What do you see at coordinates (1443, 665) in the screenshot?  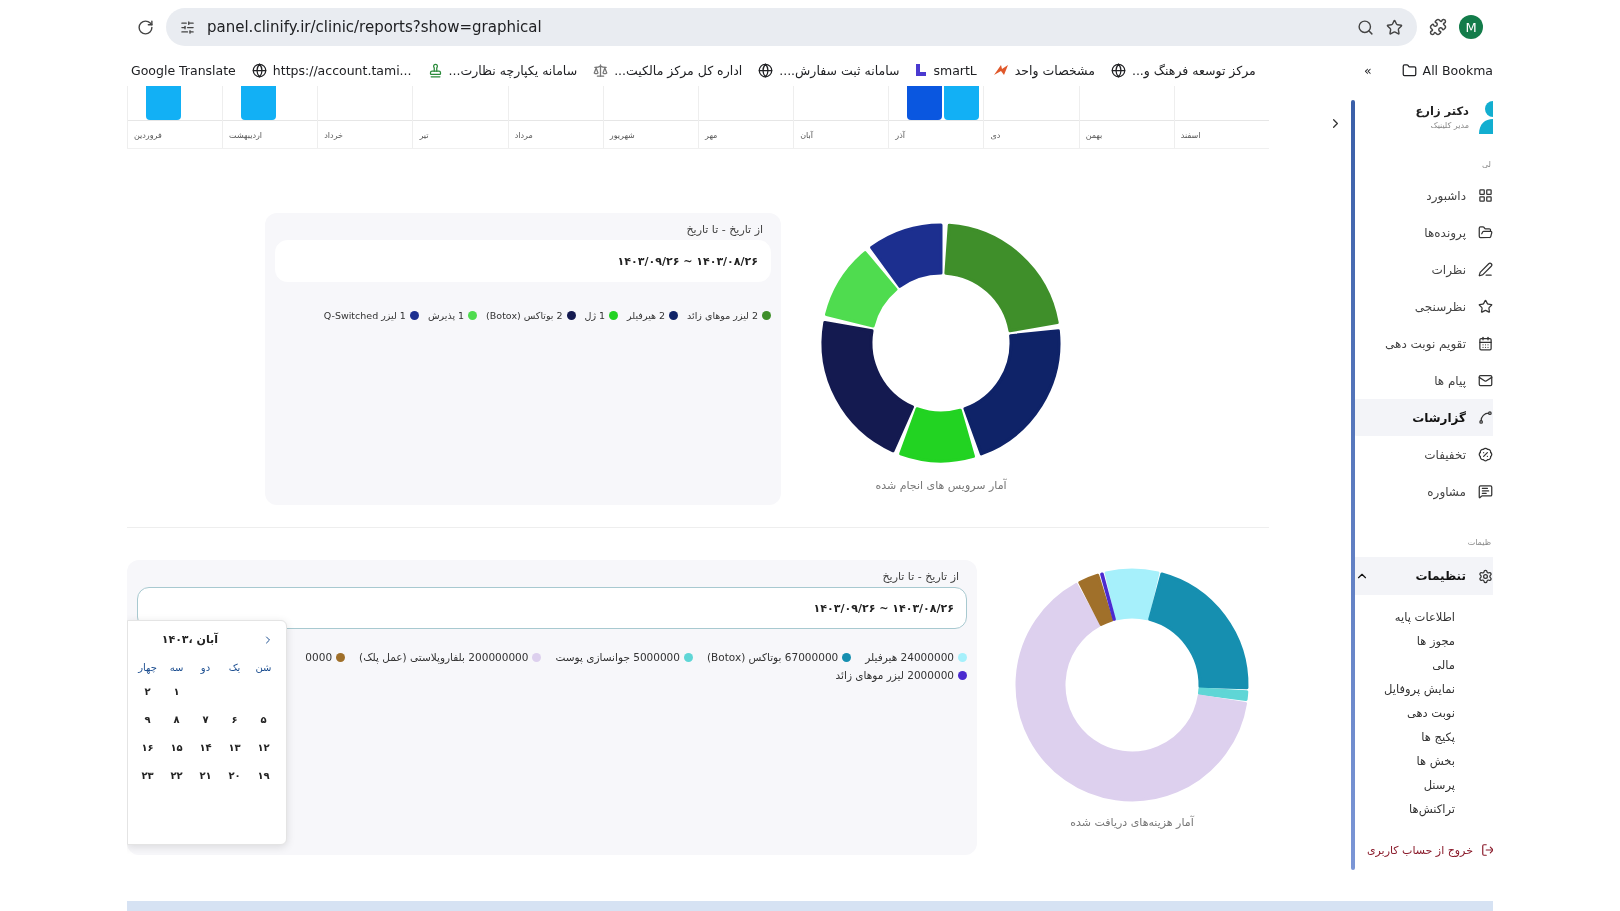 I see `submenu-item: مالی` at bounding box center [1443, 665].